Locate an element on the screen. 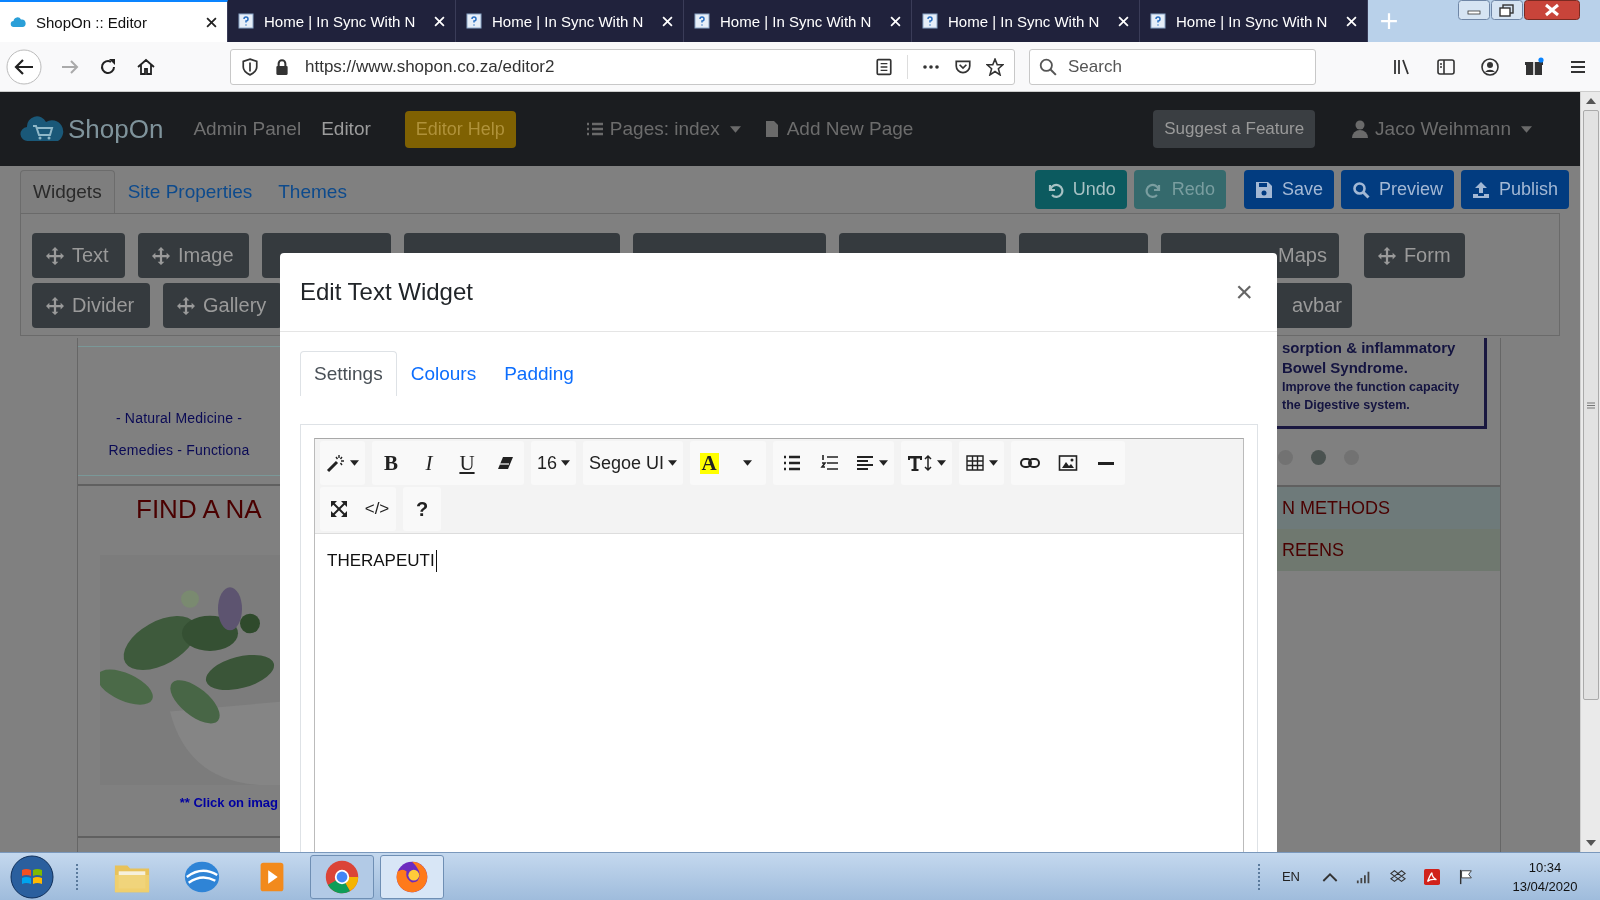 The width and height of the screenshot is (1600, 900). suggest-button: Suggest a Feature is located at coordinates (1234, 129).